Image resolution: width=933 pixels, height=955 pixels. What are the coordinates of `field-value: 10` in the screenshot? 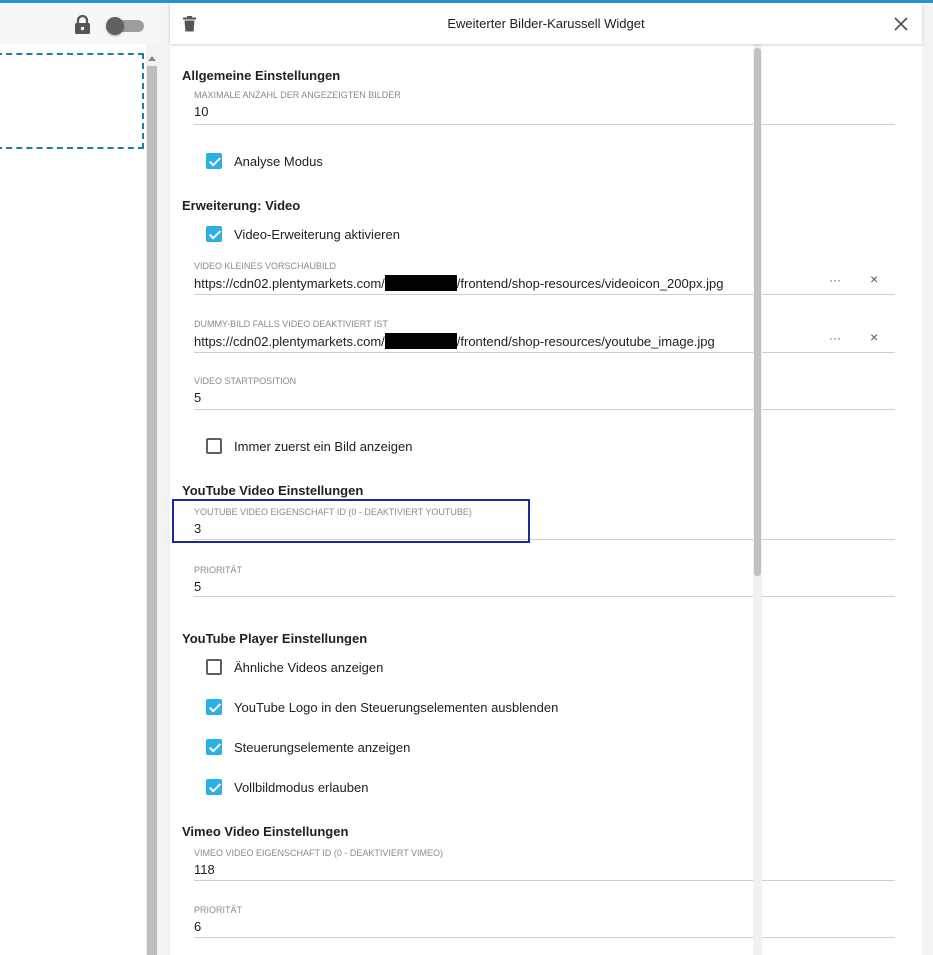 It's located at (201, 111).